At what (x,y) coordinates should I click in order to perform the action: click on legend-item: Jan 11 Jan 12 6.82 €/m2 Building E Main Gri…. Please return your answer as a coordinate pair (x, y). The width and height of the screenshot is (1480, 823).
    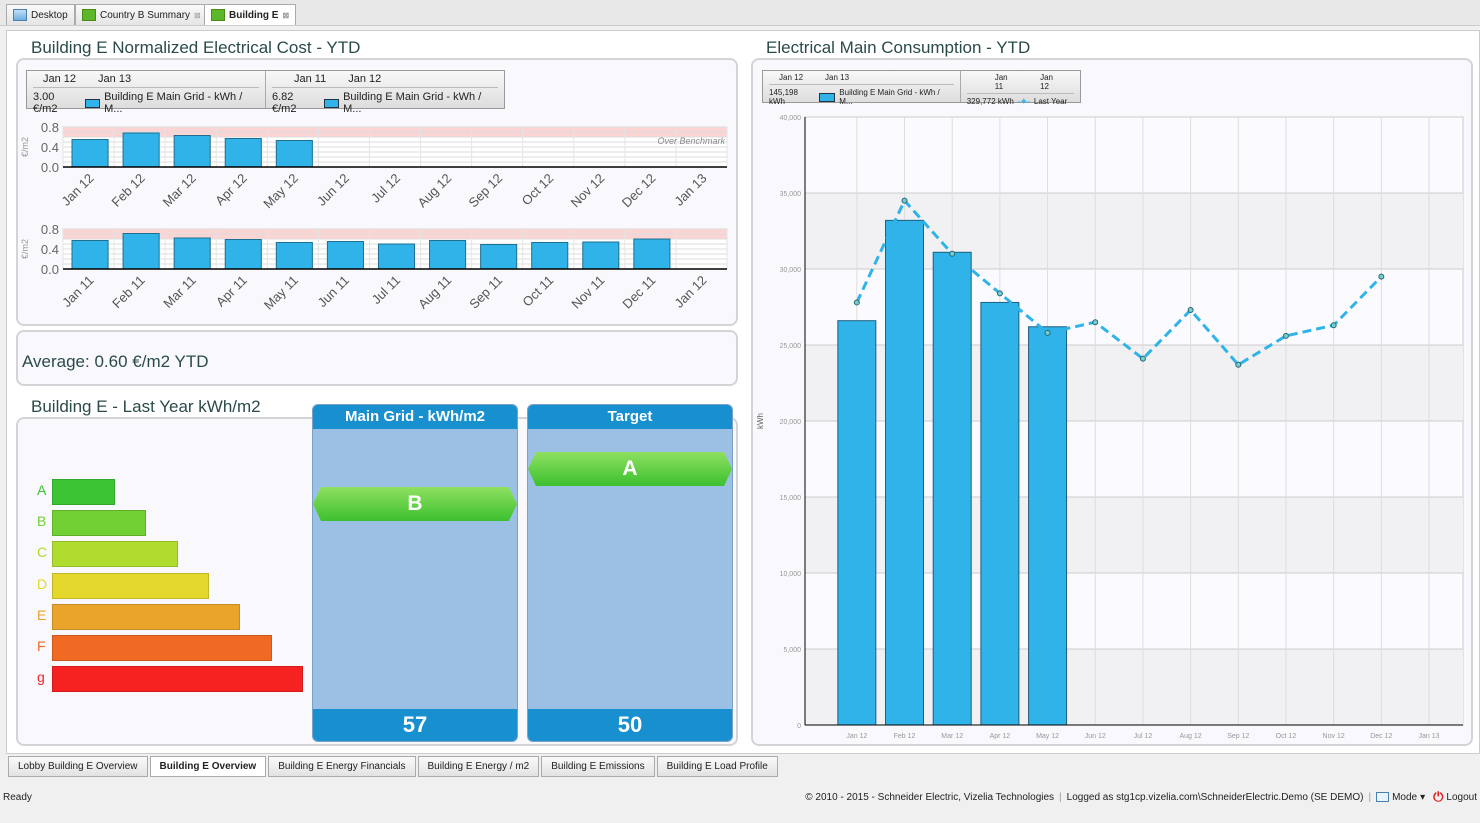
    Looking at the image, I should click on (385, 93).